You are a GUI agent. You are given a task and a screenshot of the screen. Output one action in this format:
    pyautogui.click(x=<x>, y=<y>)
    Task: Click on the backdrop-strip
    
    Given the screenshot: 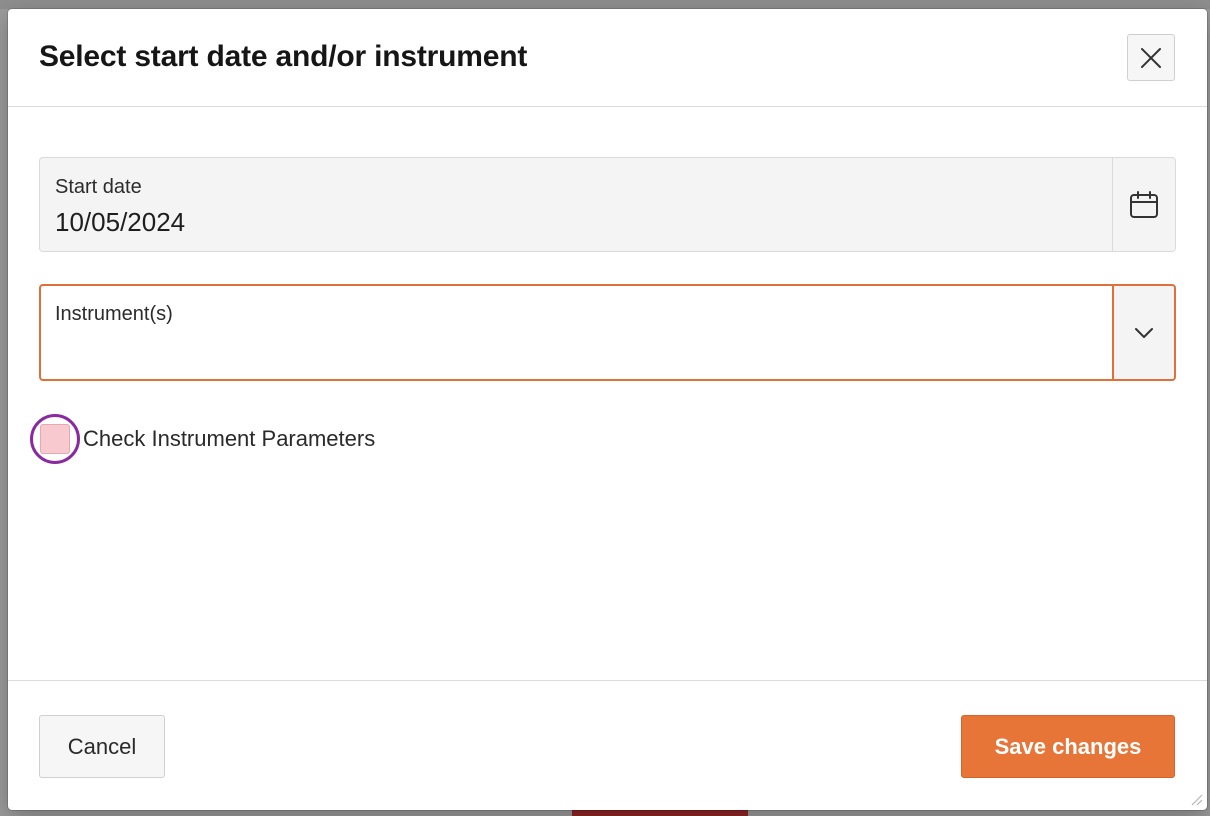 What is the action you would take?
    pyautogui.click(x=605, y=4)
    